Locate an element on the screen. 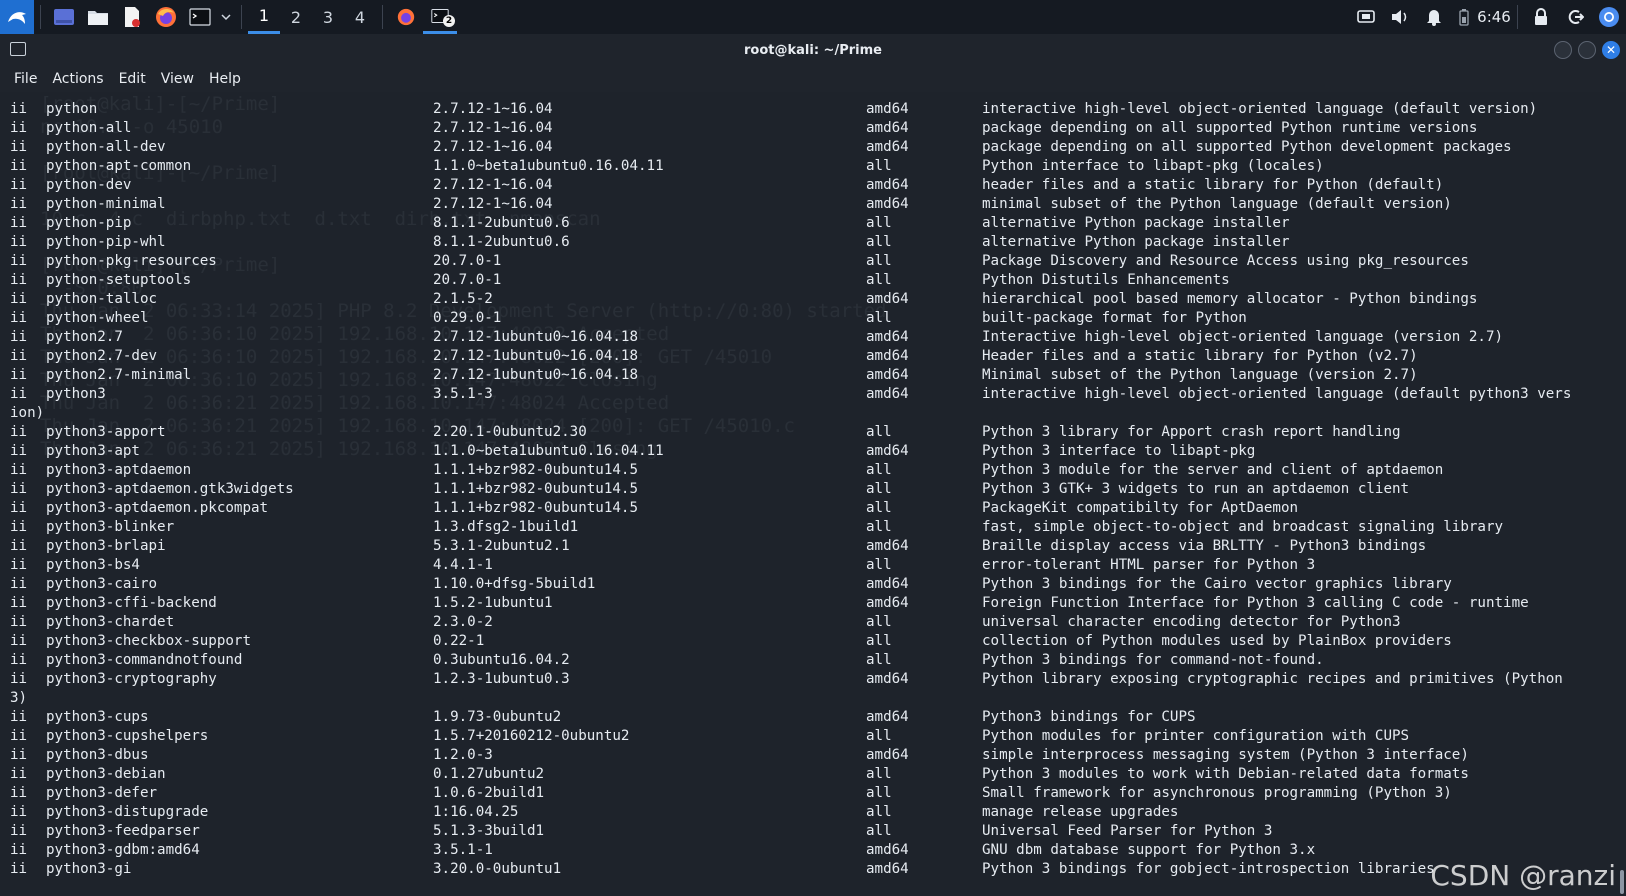 The image size is (1626, 896). browser-icon is located at coordinates (1609, 17).